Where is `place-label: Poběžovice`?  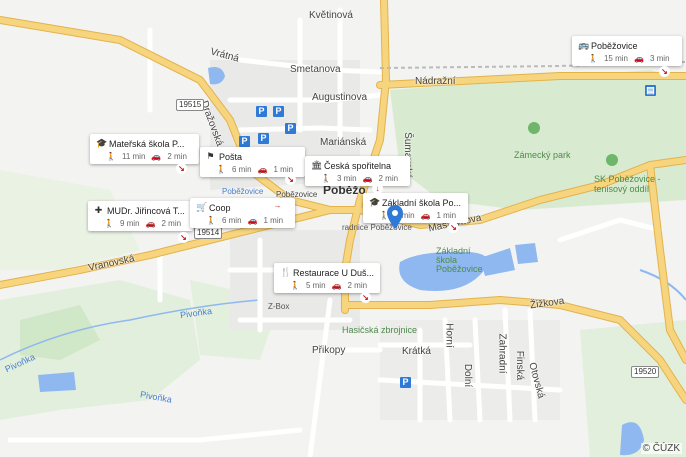 place-label: Poběžovice is located at coordinates (243, 191).